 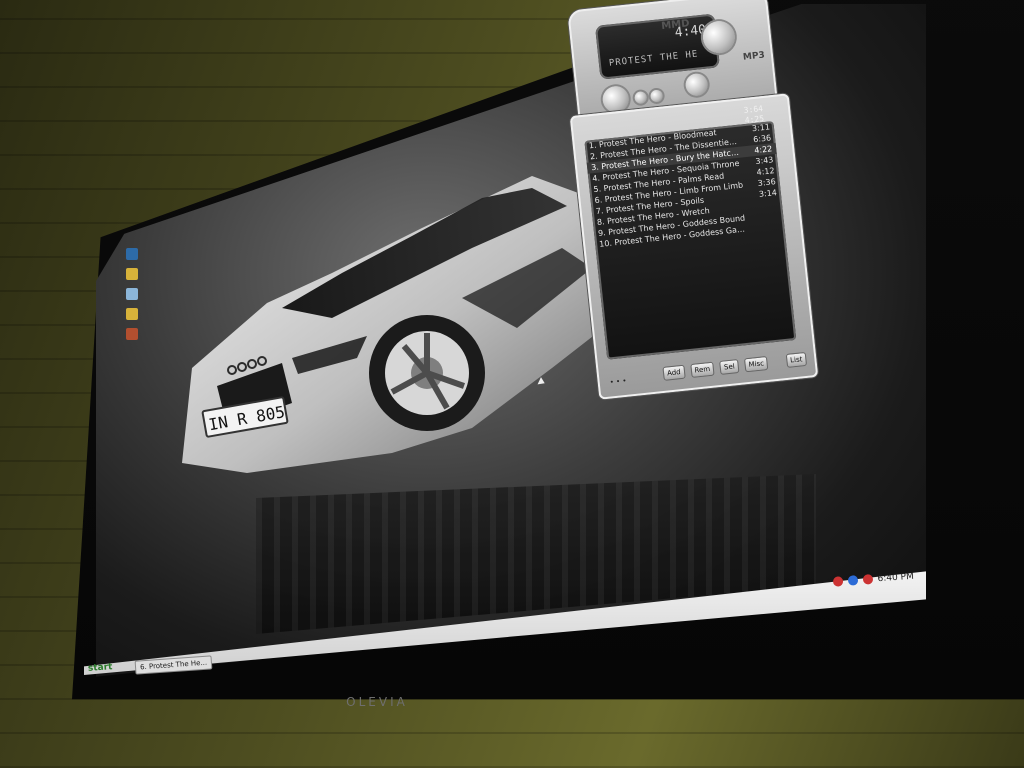 What do you see at coordinates (657, 46) in the screenshot?
I see `winamp-display: MMD 4:40 PROTEST THE HE` at bounding box center [657, 46].